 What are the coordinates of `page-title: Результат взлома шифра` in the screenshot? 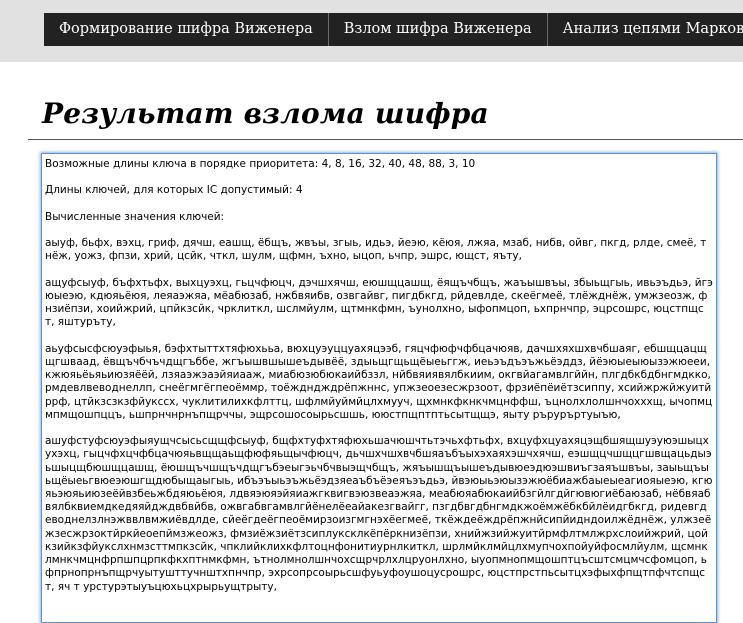 It's located at (265, 113).